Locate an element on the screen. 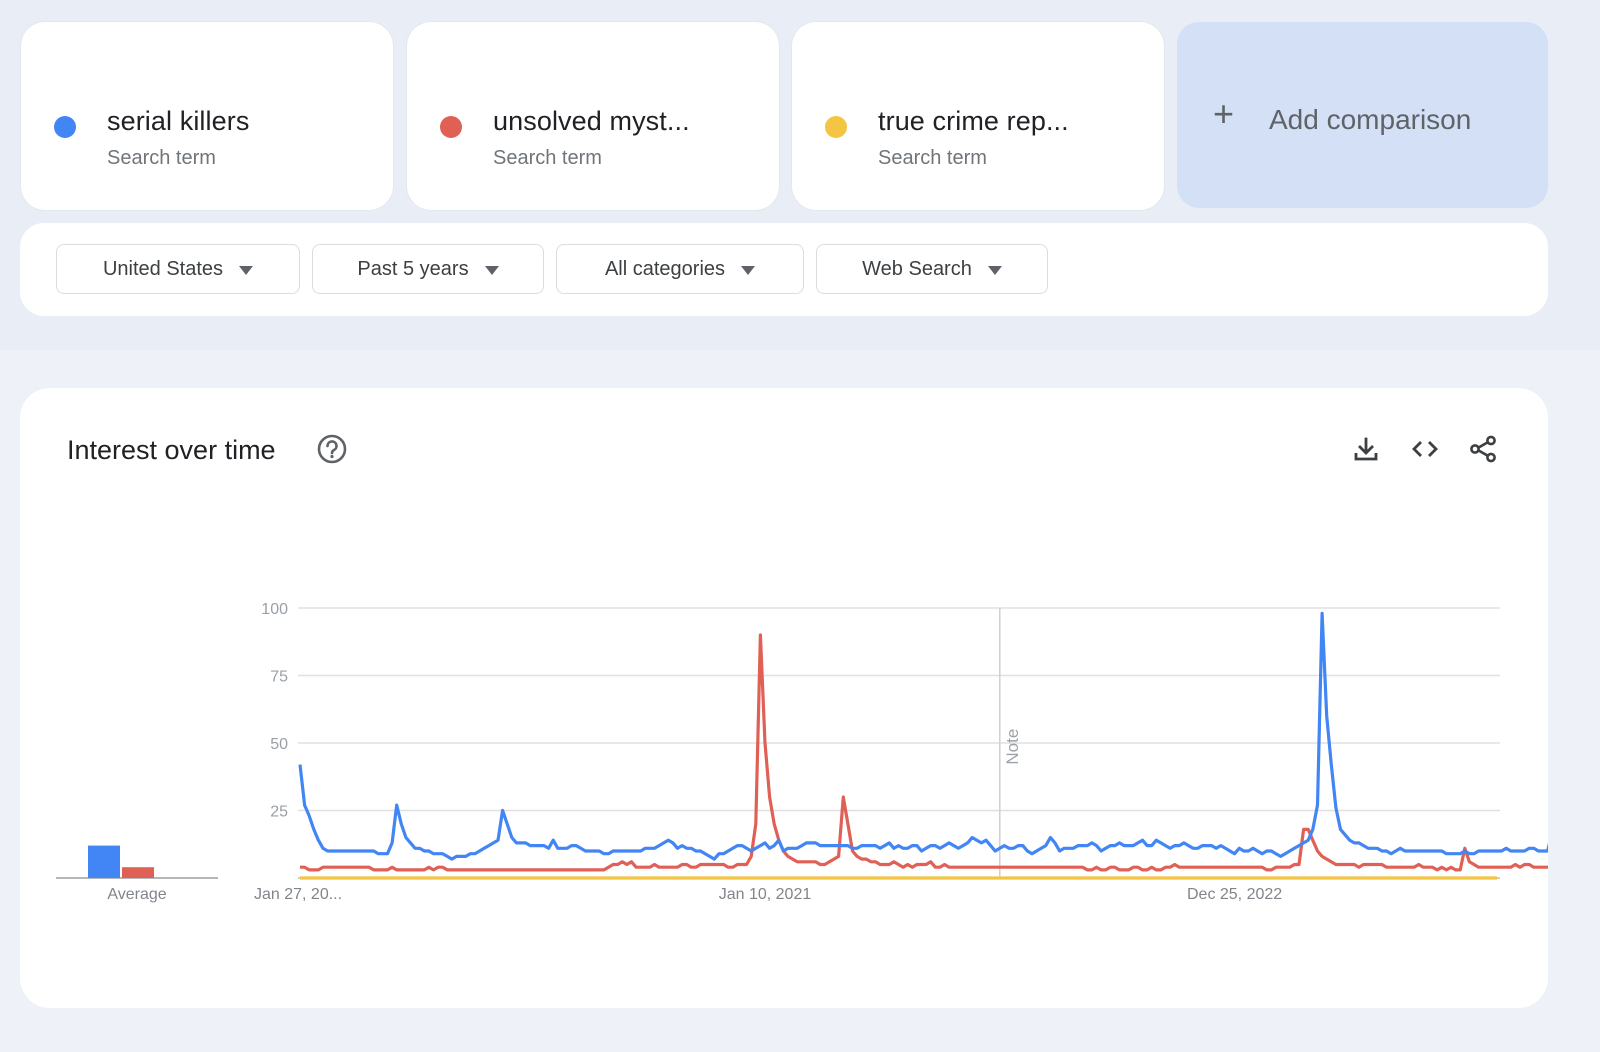 This screenshot has width=1600, height=1052. term-card-serial-killers: serial killers Search term is located at coordinates (207, 116).